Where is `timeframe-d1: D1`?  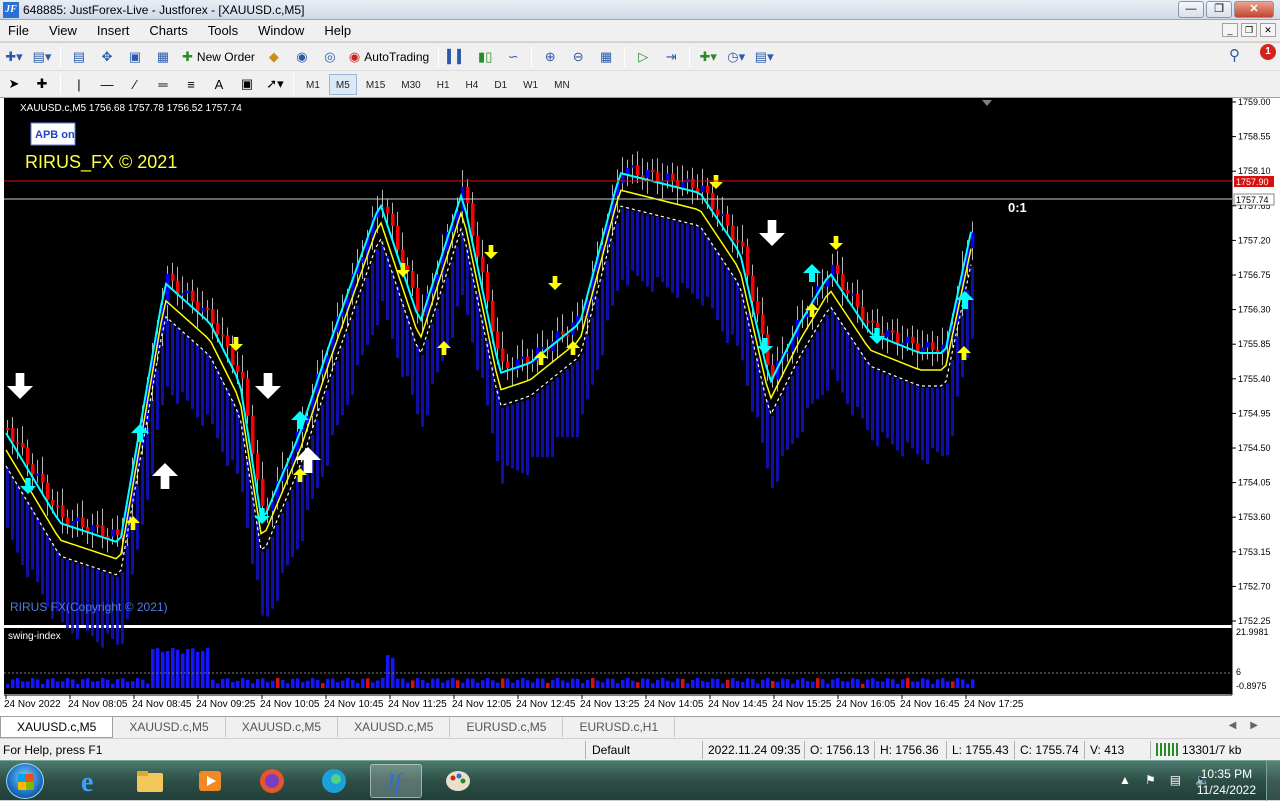 timeframe-d1: D1 is located at coordinates (500, 84).